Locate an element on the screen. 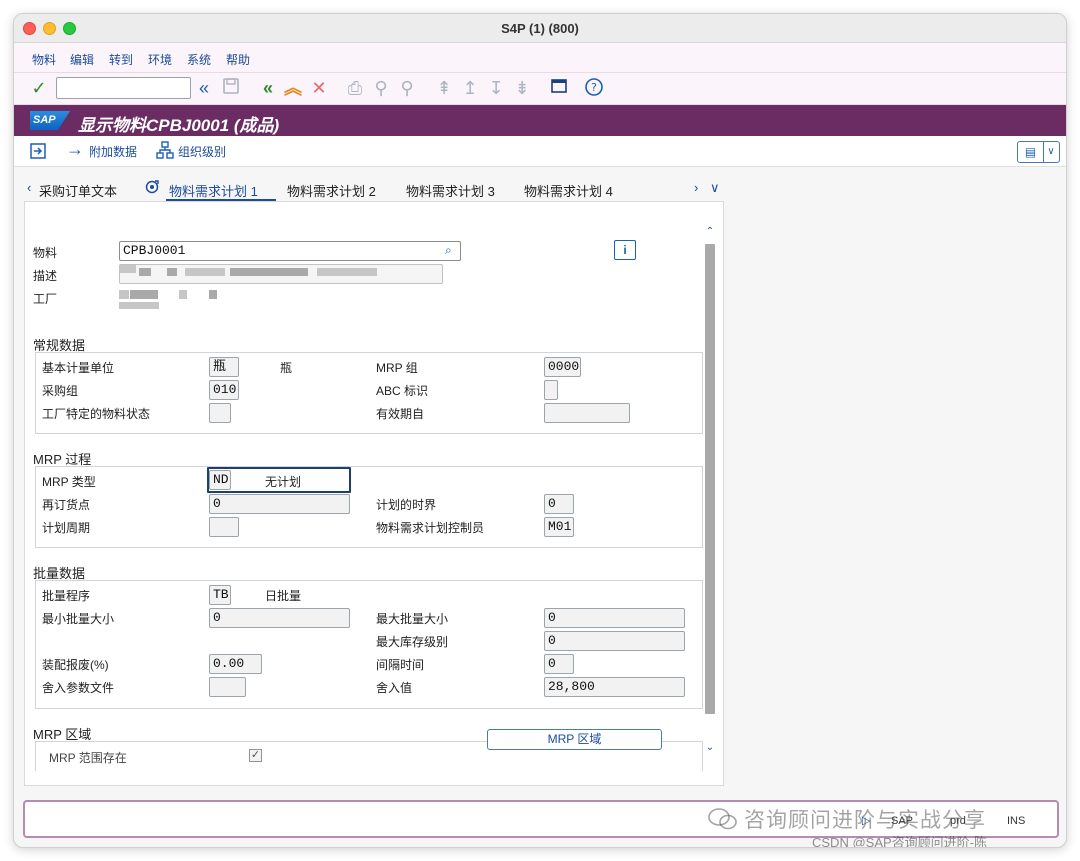 The image size is (1080, 861). rounding-value-field: 28,800 is located at coordinates (614, 687).